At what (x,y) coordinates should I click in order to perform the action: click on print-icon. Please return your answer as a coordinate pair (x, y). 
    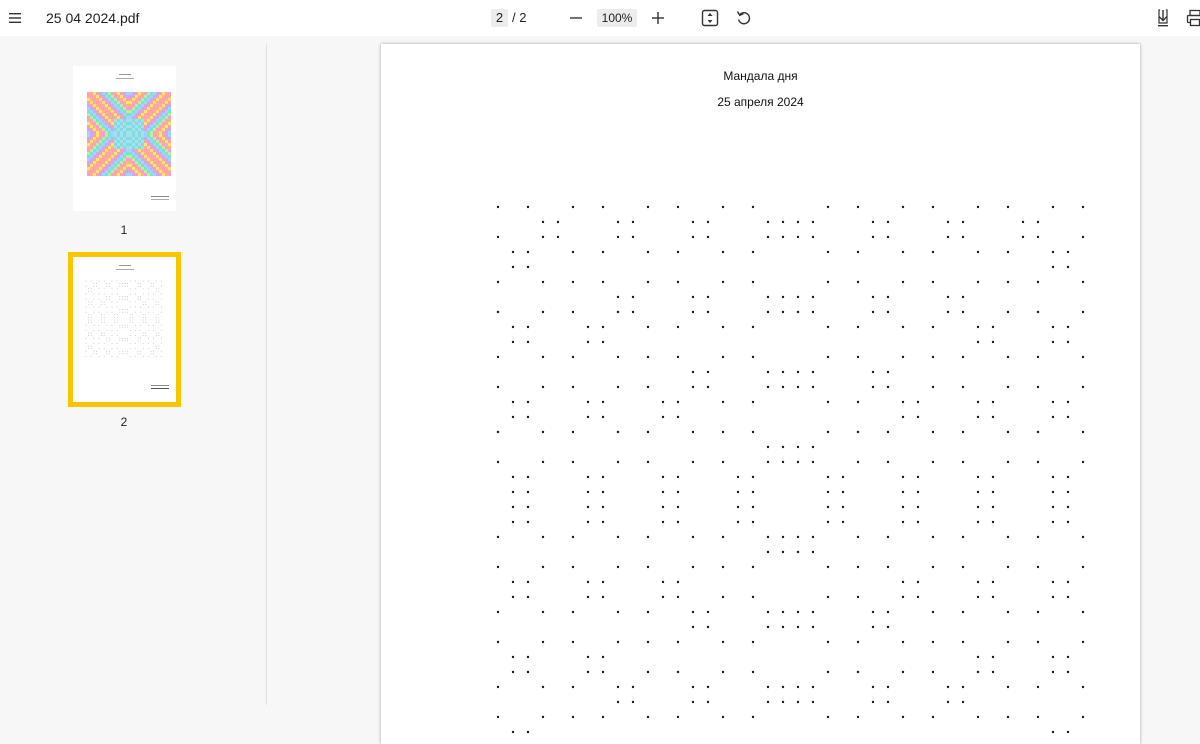
    Looking at the image, I should click on (1193, 18).